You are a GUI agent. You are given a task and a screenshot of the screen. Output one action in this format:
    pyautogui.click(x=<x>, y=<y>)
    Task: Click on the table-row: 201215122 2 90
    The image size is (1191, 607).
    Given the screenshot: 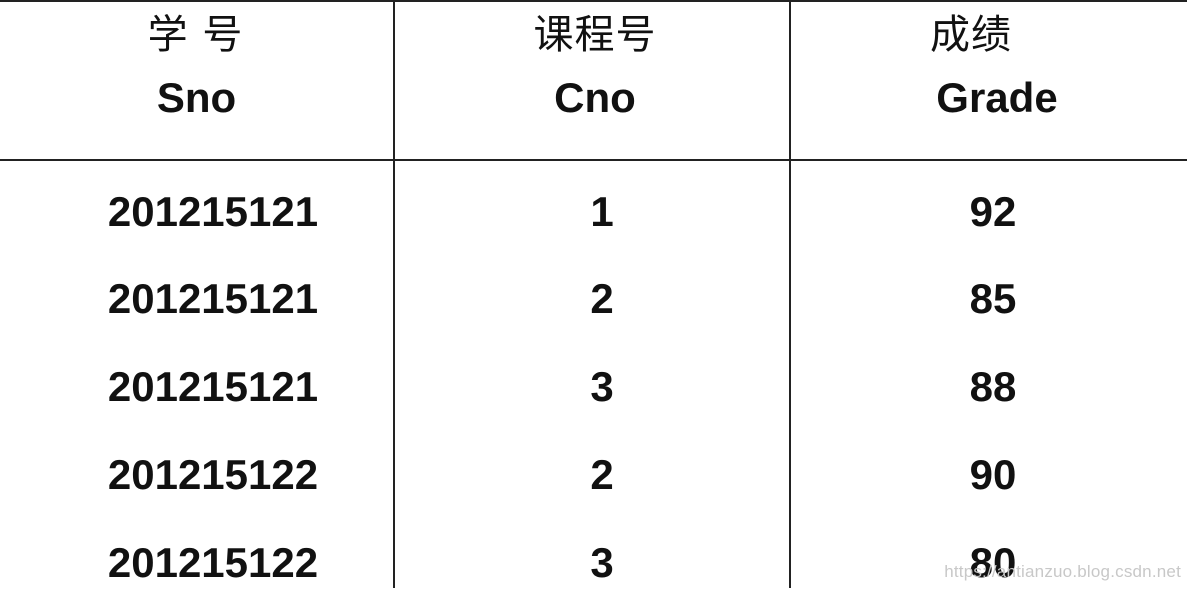 What is the action you would take?
    pyautogui.click(x=593, y=475)
    